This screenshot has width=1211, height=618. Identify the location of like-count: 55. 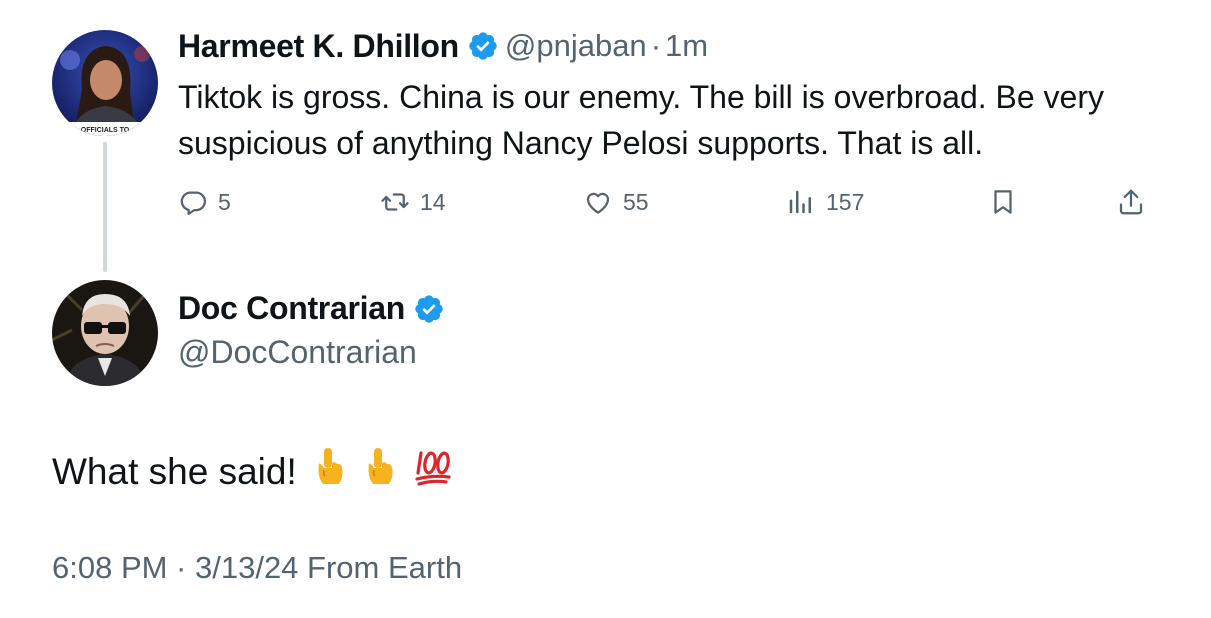
(636, 201).